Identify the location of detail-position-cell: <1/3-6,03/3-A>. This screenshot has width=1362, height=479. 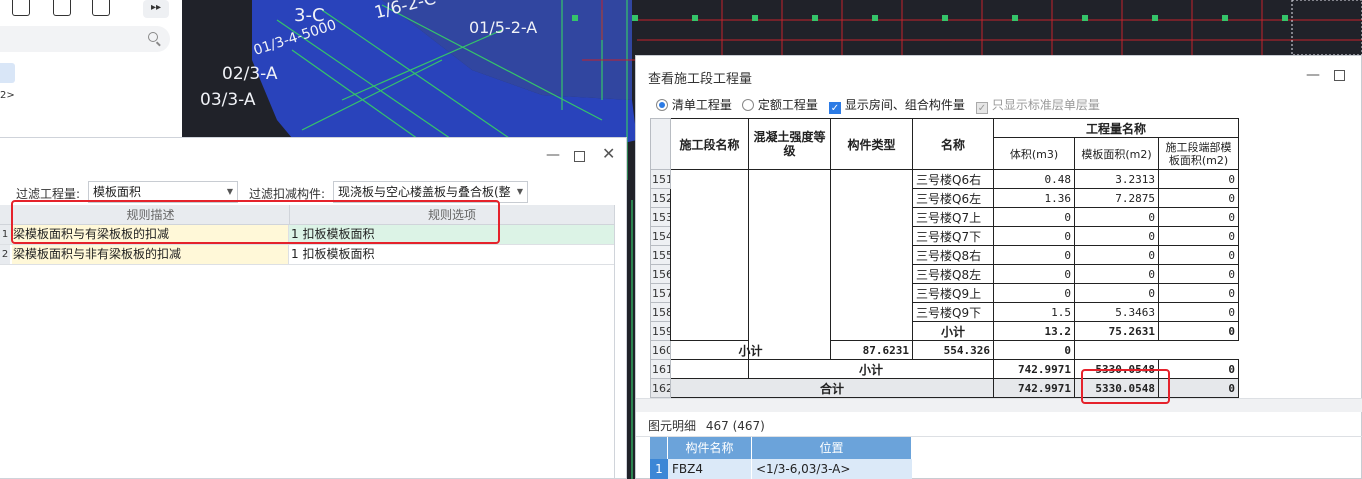
(832, 469).